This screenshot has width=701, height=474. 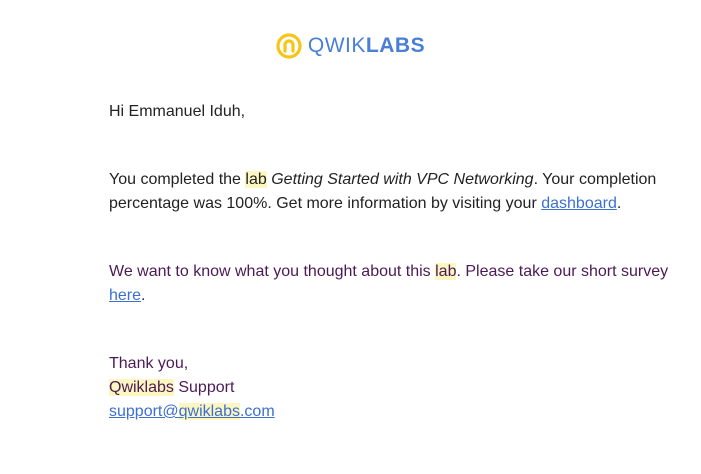 I want to click on support-email-link: support@qwiklabs.com, so click(x=389, y=412).